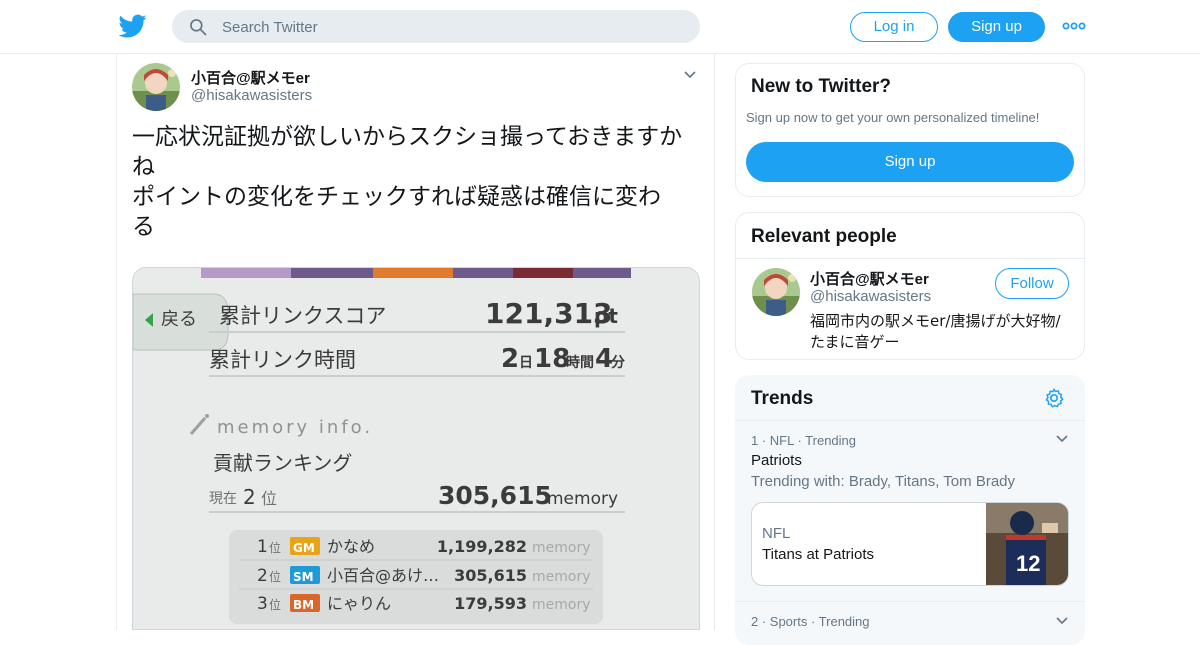 This screenshot has width=1200, height=645. What do you see at coordinates (510, 359) in the screenshot?
I see `link-time-days: 2` at bounding box center [510, 359].